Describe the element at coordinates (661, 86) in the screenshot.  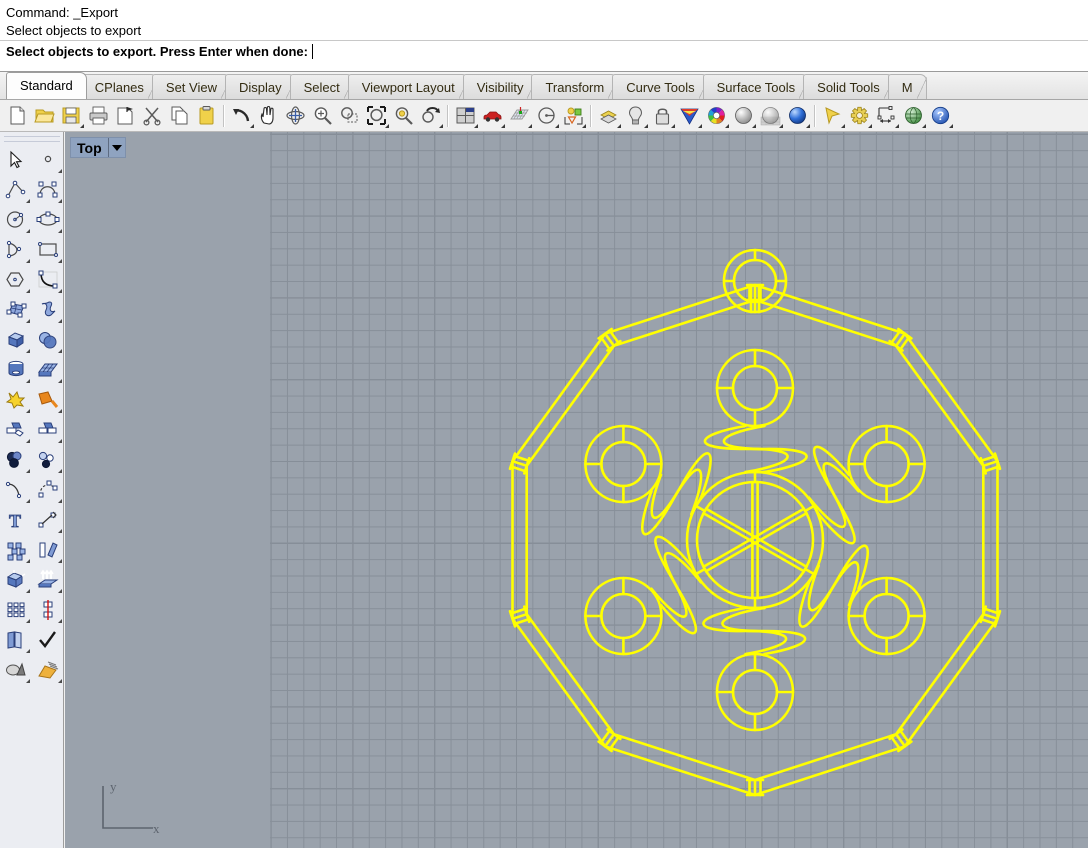
I see `tab-curve-tools: Curve Tools` at that location.